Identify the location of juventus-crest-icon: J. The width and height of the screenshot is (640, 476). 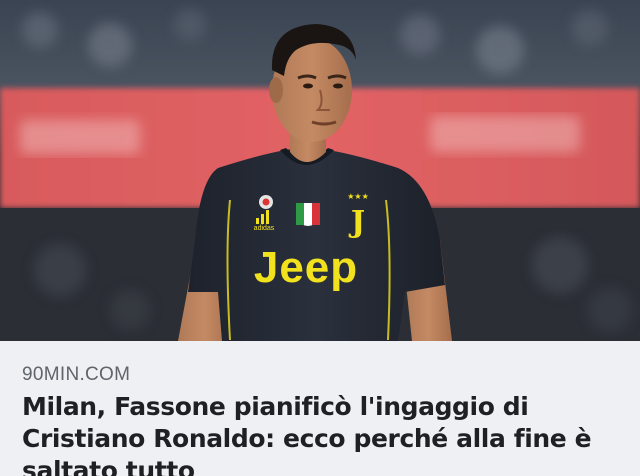
(356, 222).